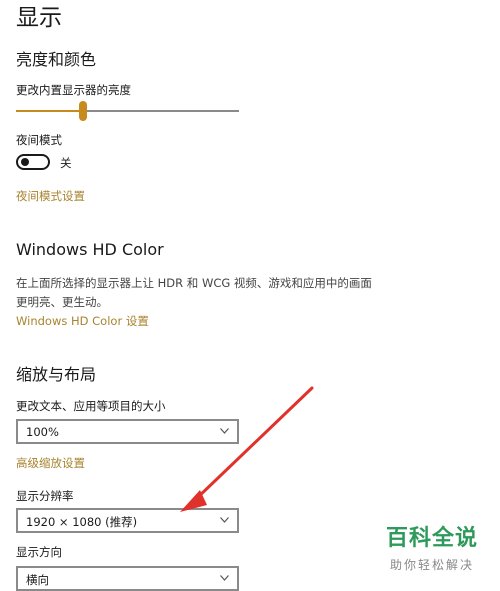 Image resolution: width=500 pixels, height=591 pixels. What do you see at coordinates (50, 463) in the screenshot?
I see `advanced-scaling-link: 高级缩放设置` at bounding box center [50, 463].